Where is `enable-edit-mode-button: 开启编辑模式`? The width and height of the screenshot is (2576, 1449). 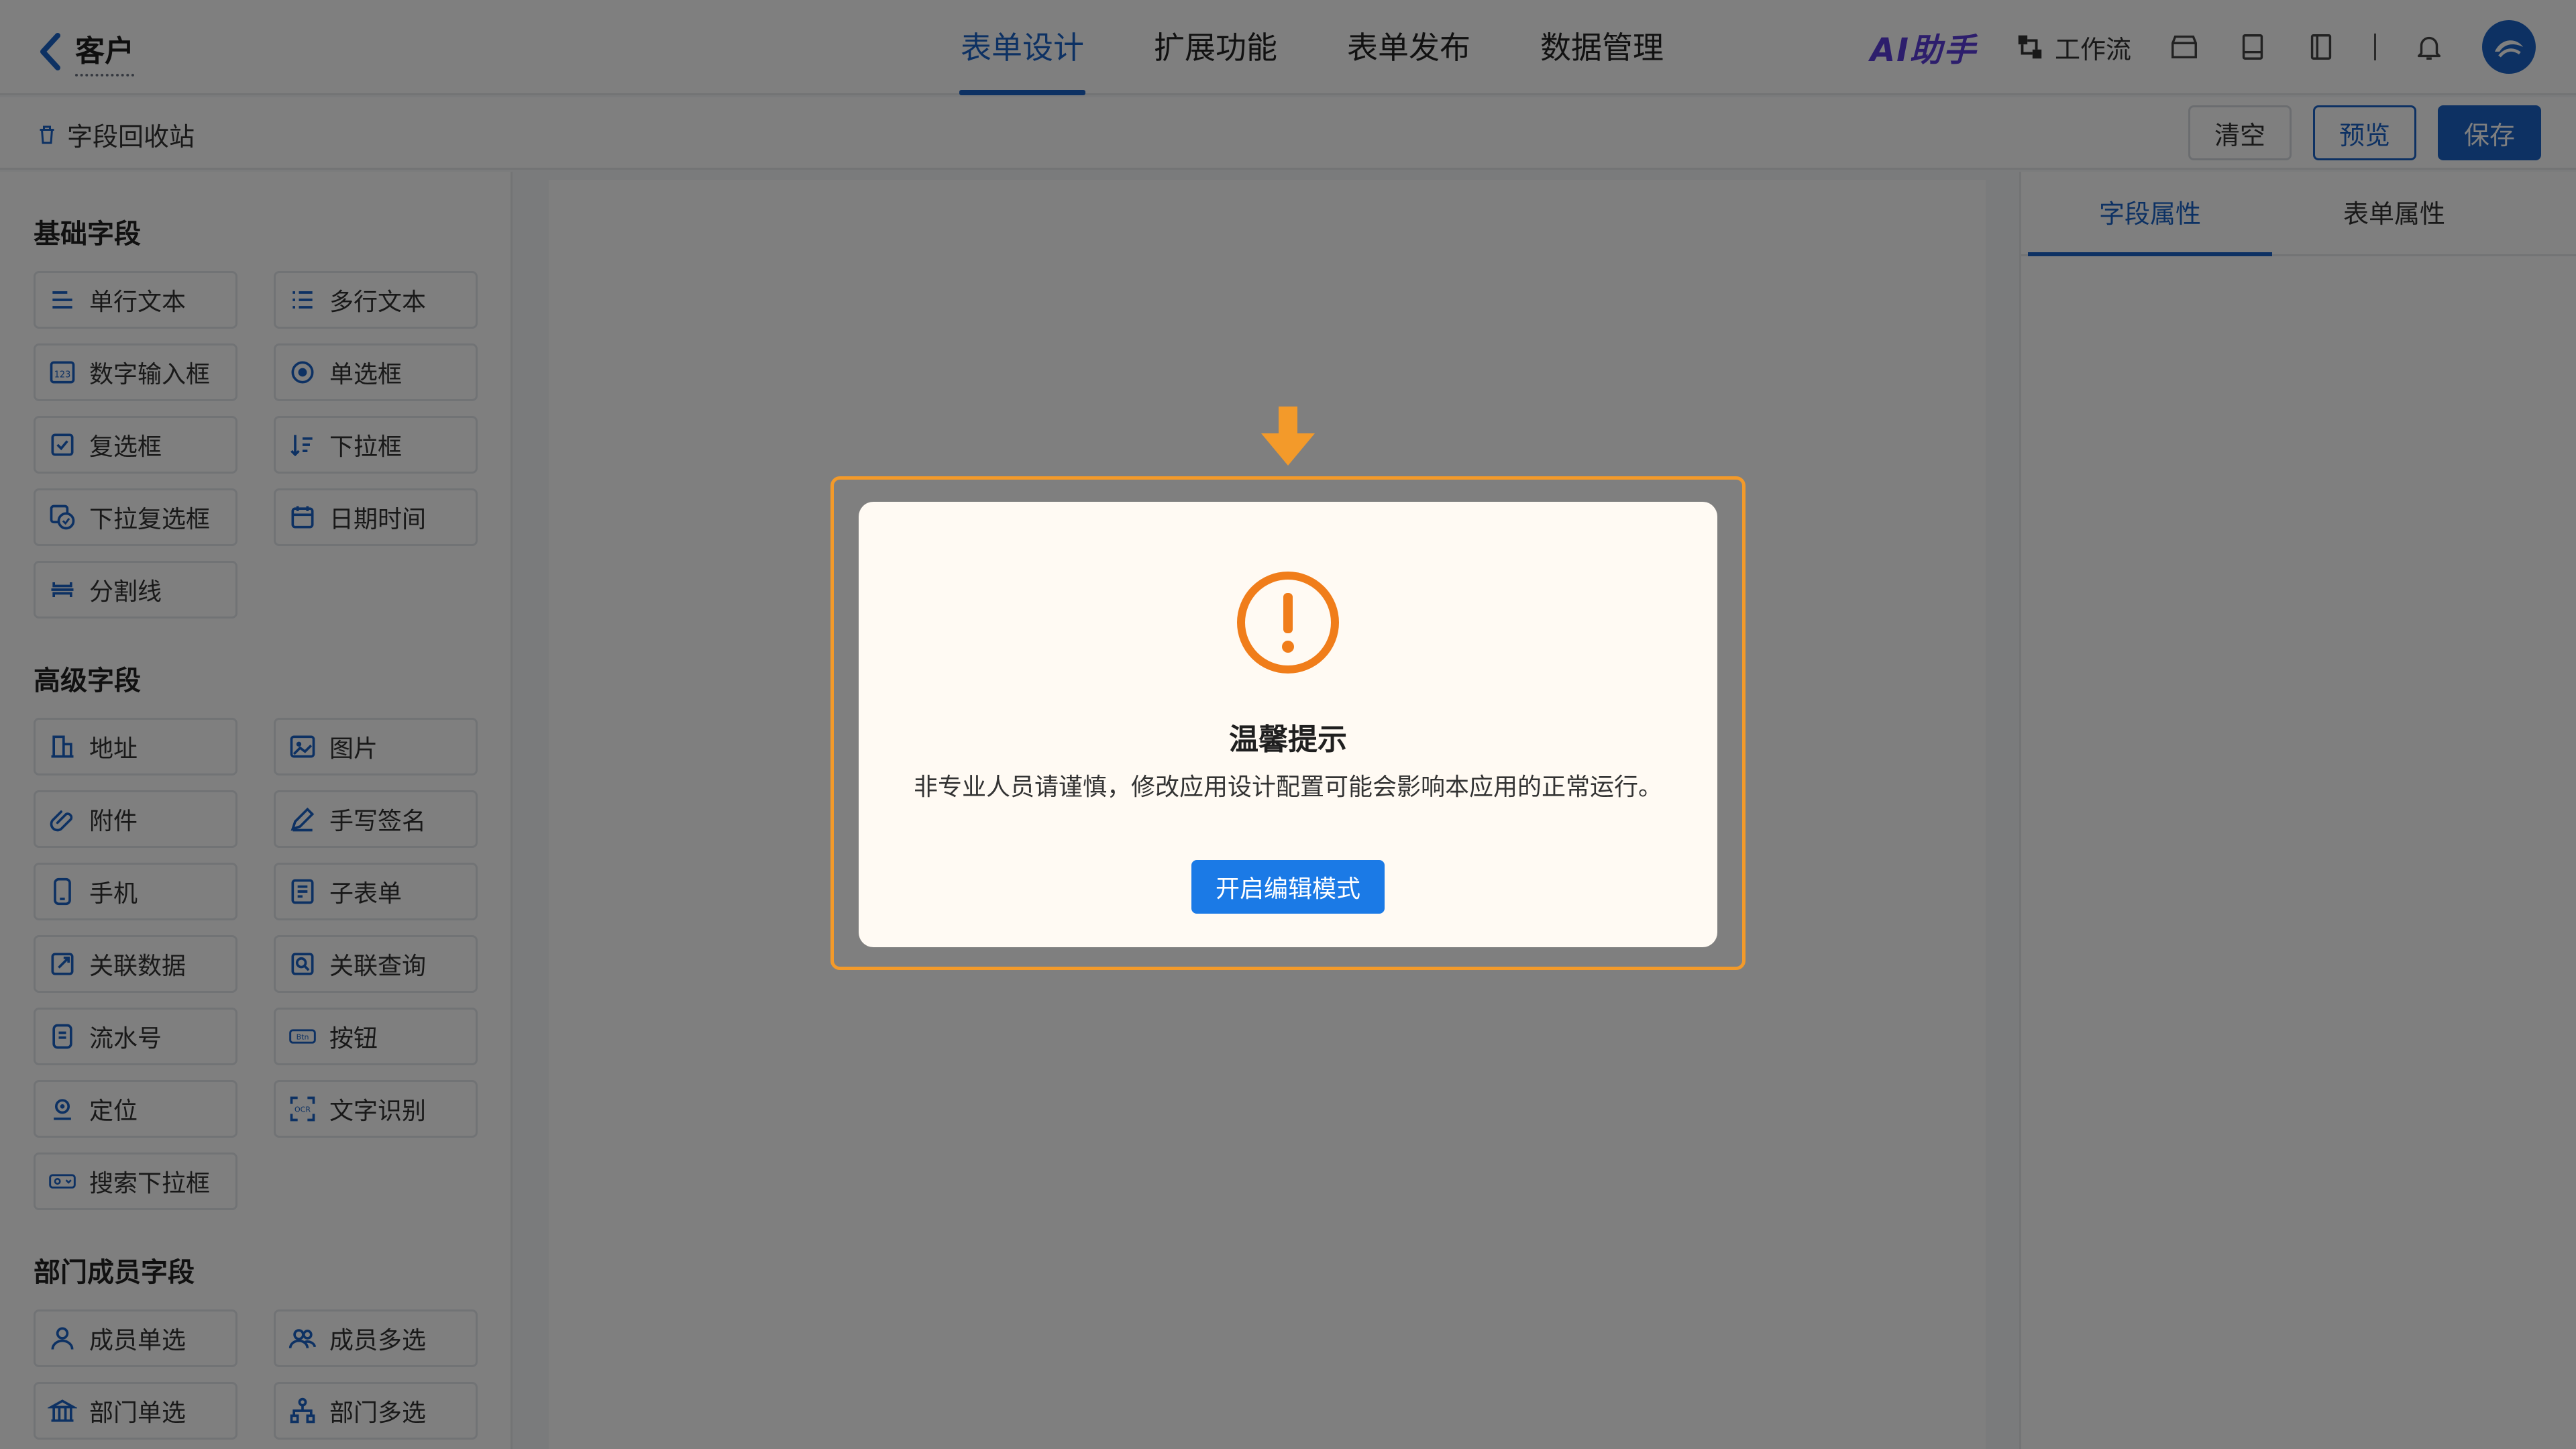
enable-edit-mode-button: 开启编辑模式 is located at coordinates (1288, 887).